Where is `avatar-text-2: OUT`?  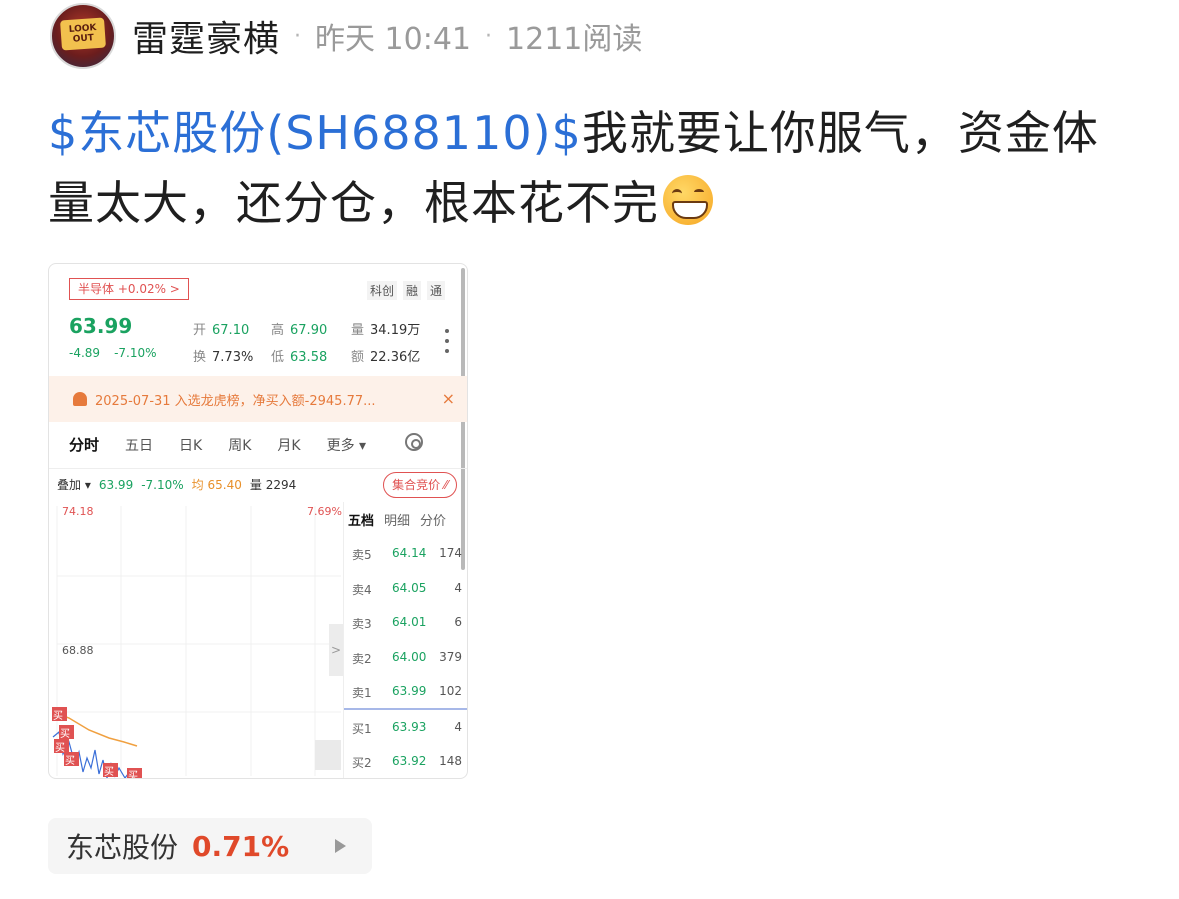
avatar-text-2: OUT is located at coordinates (83, 39).